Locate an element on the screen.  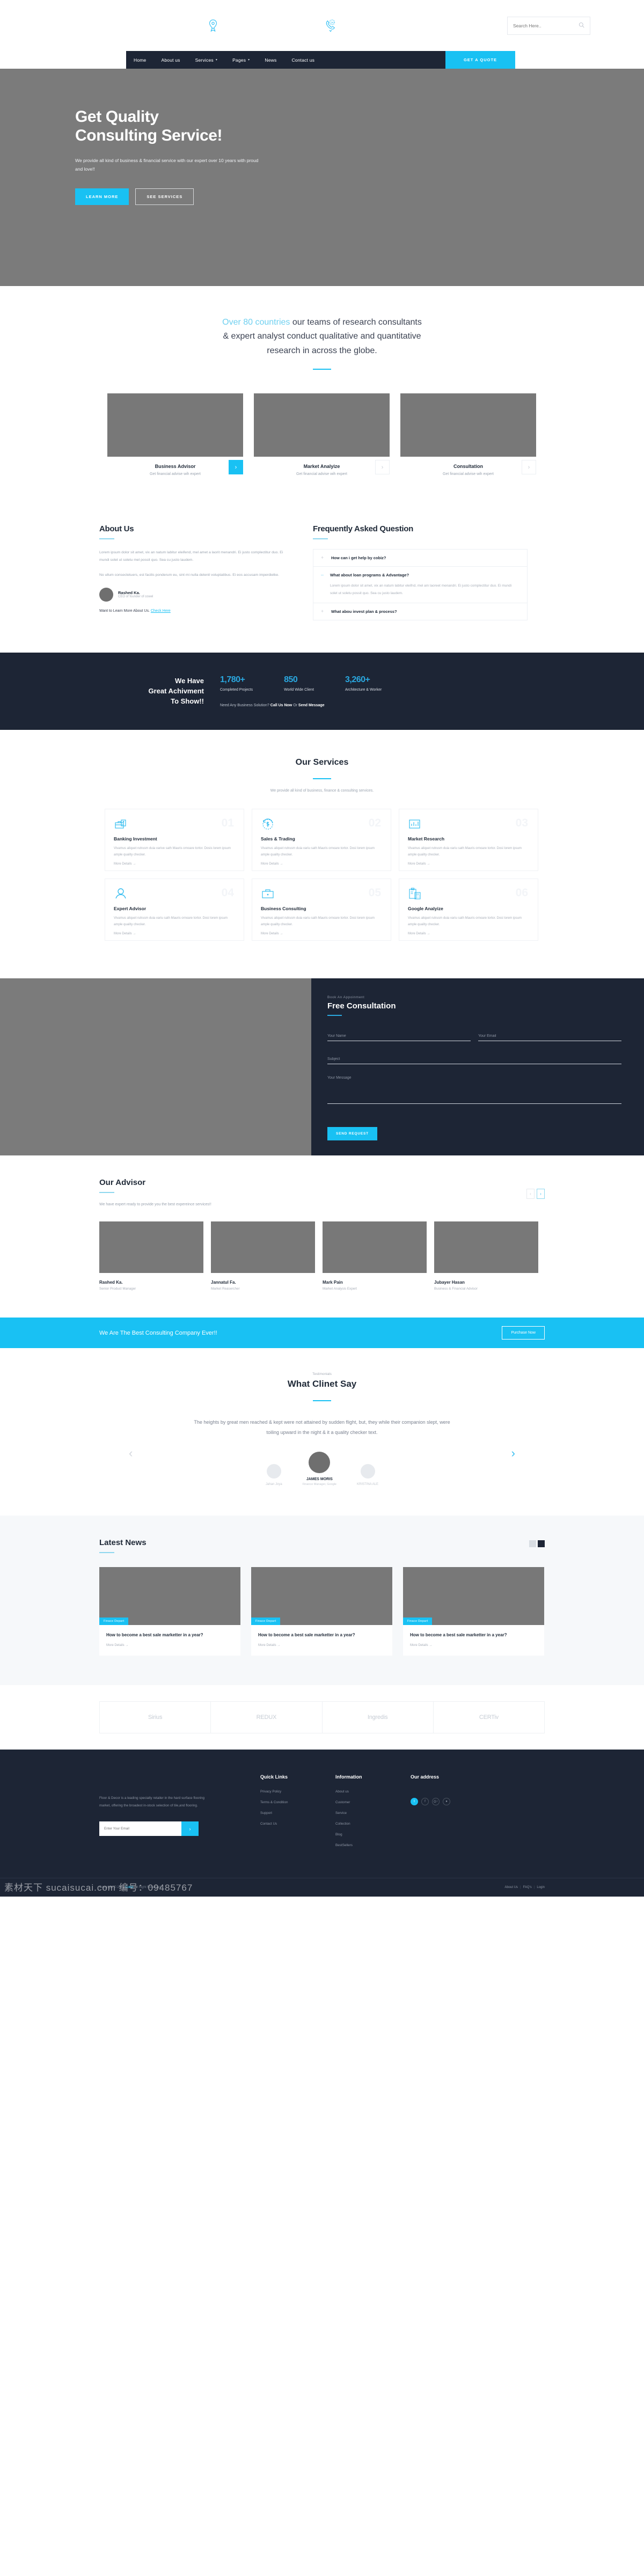
search-box is located at coordinates (548, 25).